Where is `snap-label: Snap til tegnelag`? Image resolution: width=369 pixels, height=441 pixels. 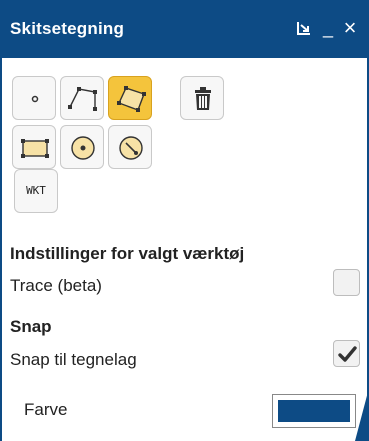 snap-label: Snap til tegnelag is located at coordinates (73, 359).